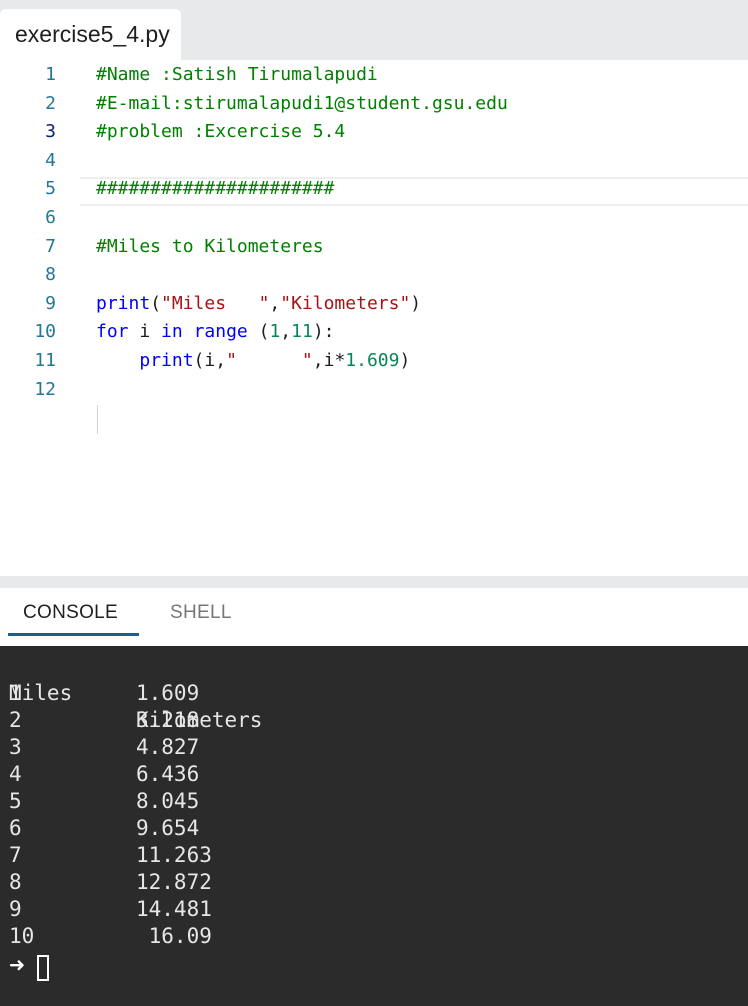  I want to click on console-tab-bar: CONSOLE SHELL, so click(374, 617).